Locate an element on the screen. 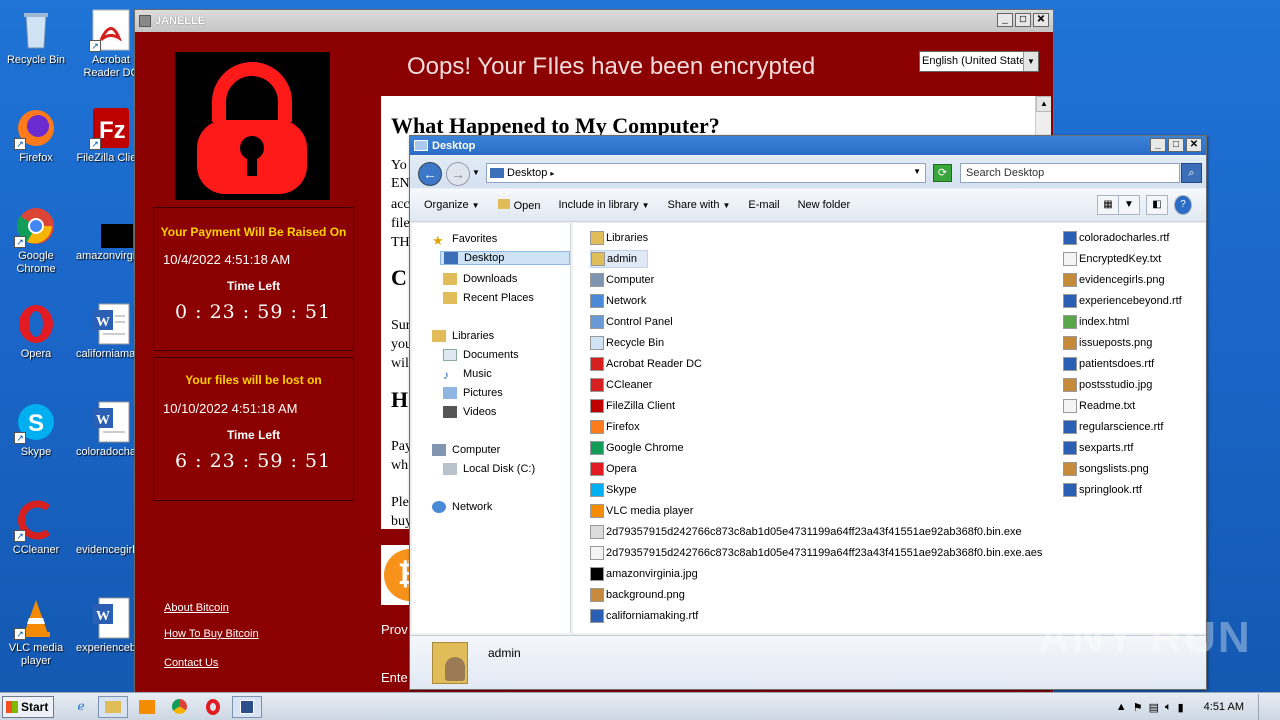 The height and width of the screenshot is (720, 1280). file-item: Readme.txt is located at coordinates (1099, 406).